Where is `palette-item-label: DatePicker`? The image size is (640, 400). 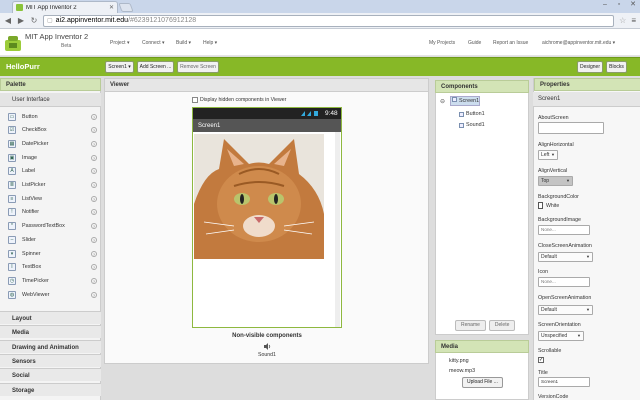 palette-item-label: DatePicker is located at coordinates (35, 143).